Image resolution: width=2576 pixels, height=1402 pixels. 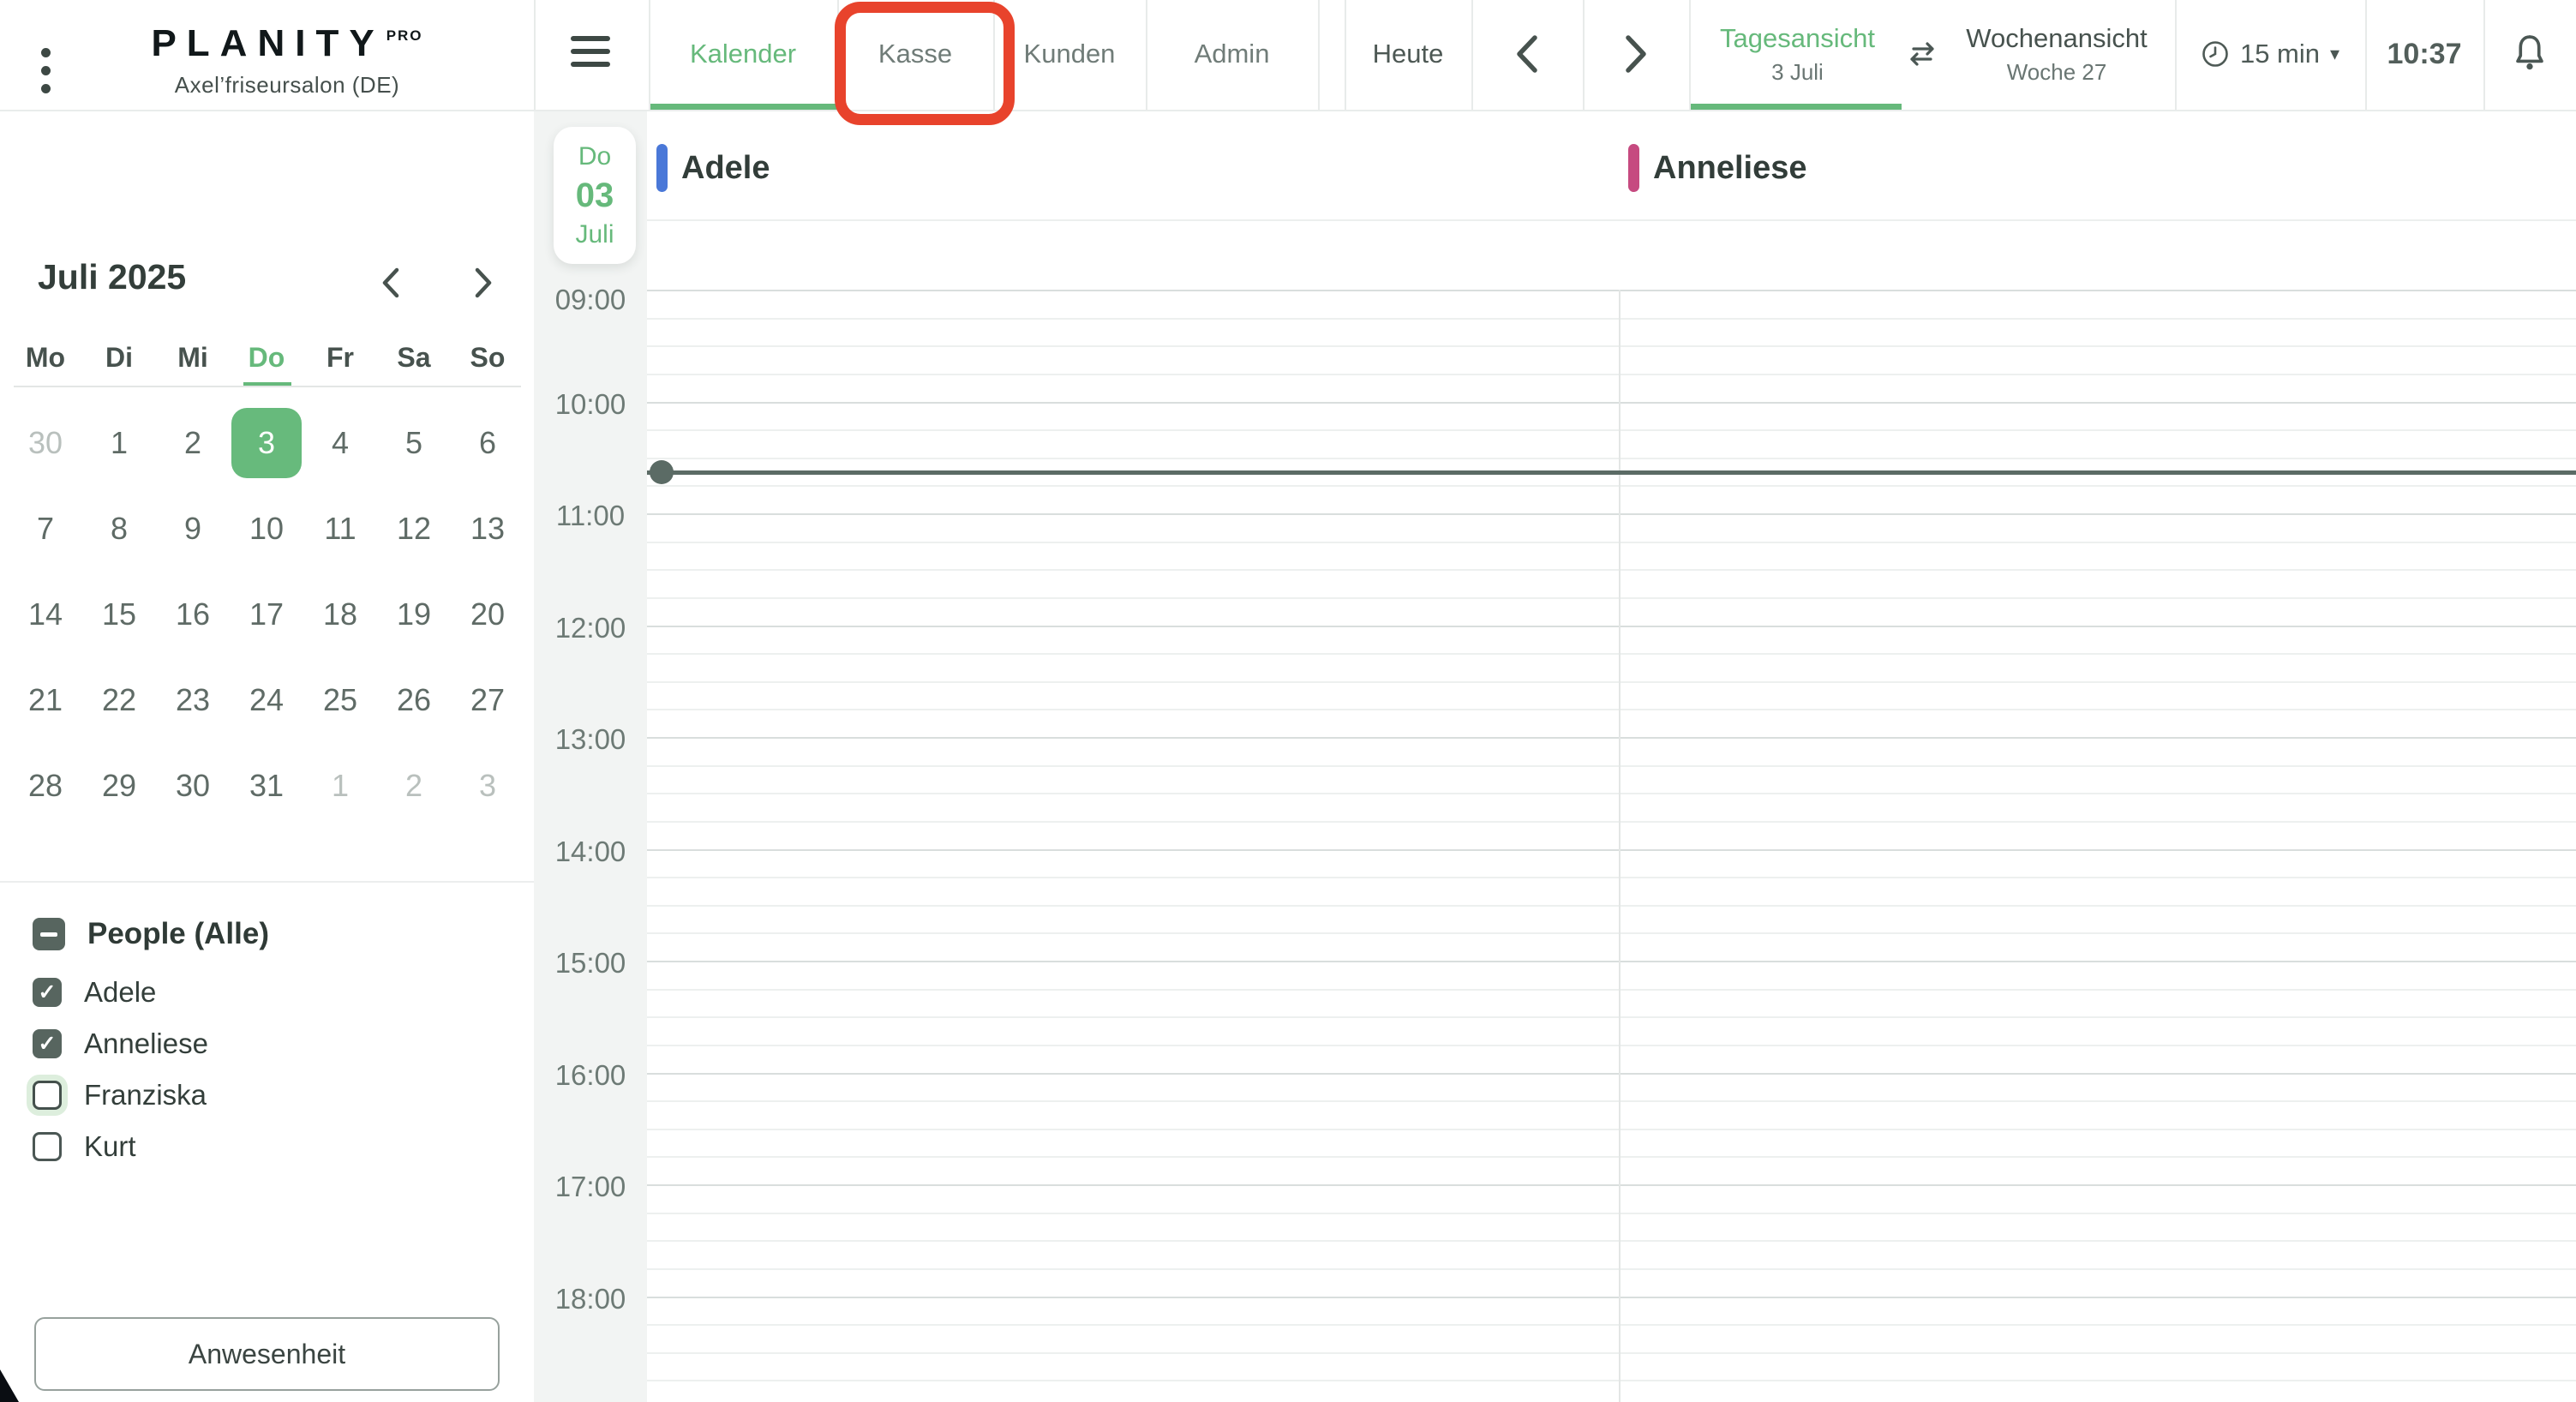 What do you see at coordinates (146, 1043) in the screenshot?
I see `person-label: Anneliese` at bounding box center [146, 1043].